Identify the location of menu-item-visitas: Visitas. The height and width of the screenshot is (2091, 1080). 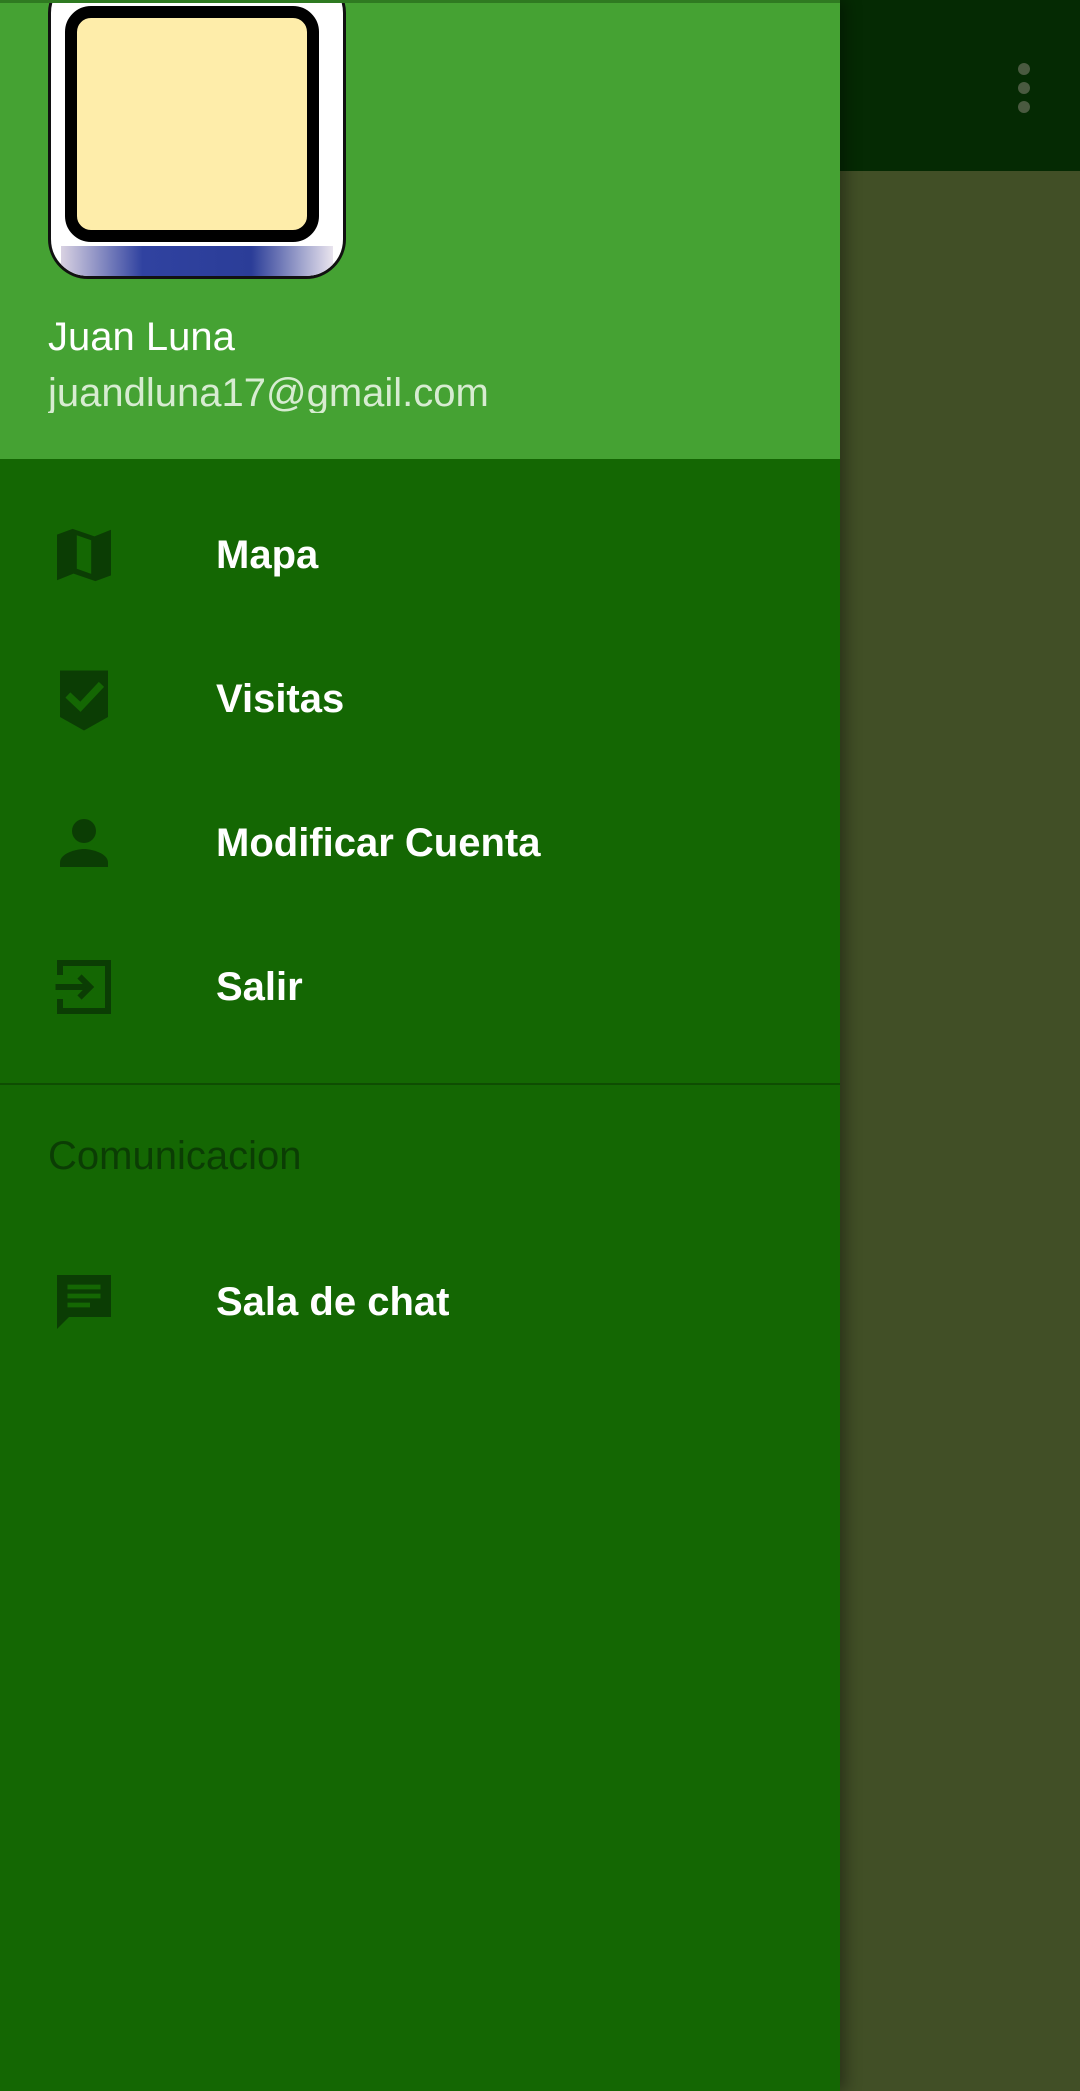
(420, 699).